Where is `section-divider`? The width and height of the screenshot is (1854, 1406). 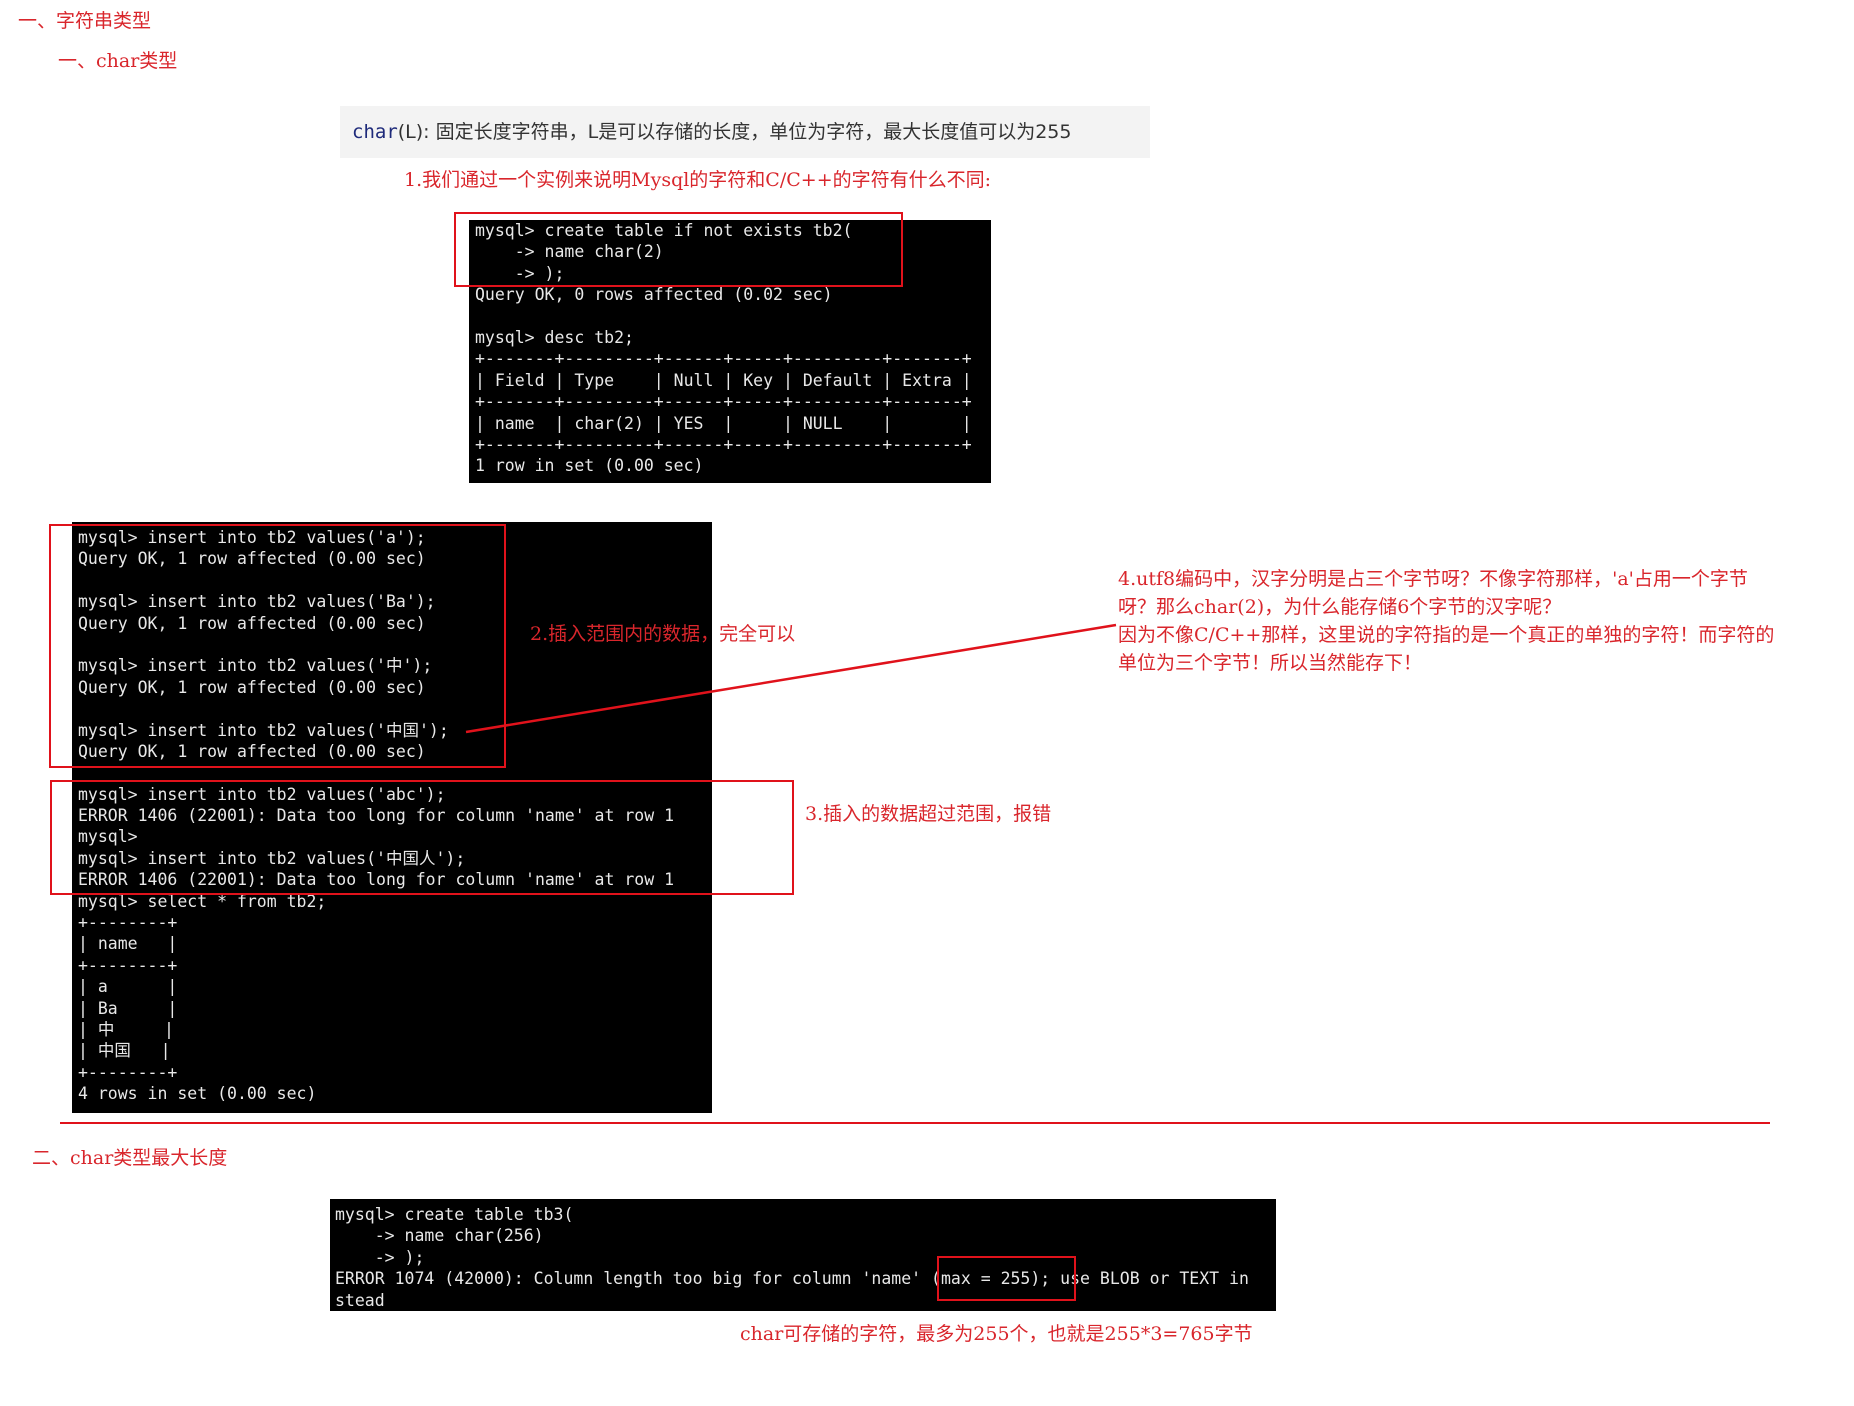 section-divider is located at coordinates (915, 1123).